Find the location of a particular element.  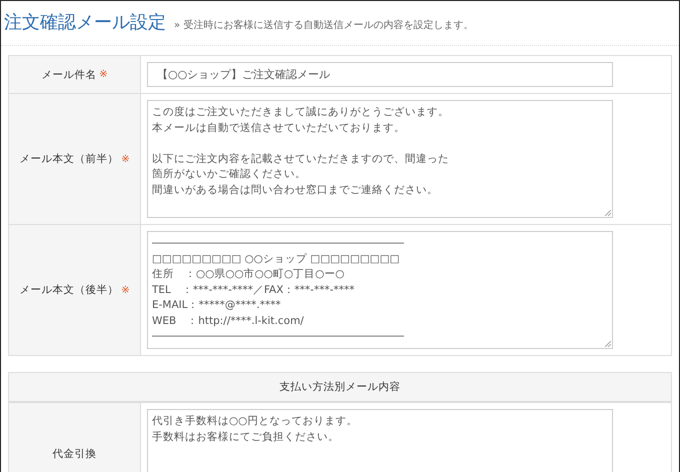

text-line: □□□□□□□□□ ○○ショップ □□□□□□□□□ is located at coordinates (276, 259).